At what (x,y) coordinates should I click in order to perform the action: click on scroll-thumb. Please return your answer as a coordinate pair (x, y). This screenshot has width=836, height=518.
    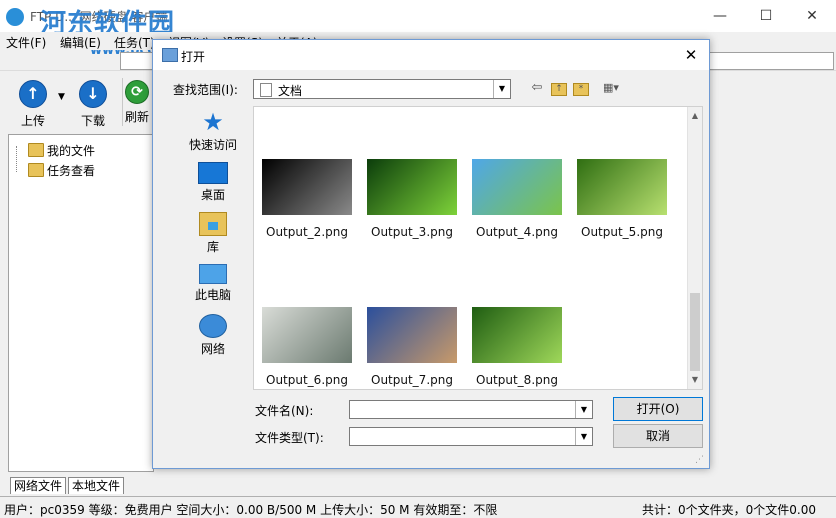
    Looking at the image, I should click on (695, 332).